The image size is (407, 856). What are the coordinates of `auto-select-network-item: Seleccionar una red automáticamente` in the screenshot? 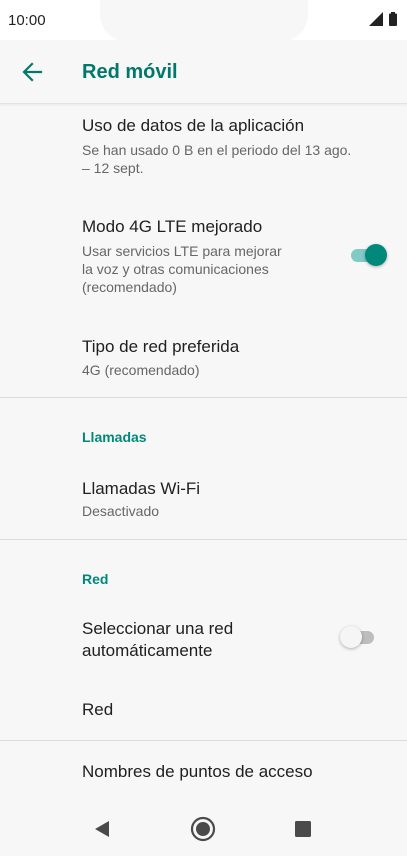 It's located at (203, 642).